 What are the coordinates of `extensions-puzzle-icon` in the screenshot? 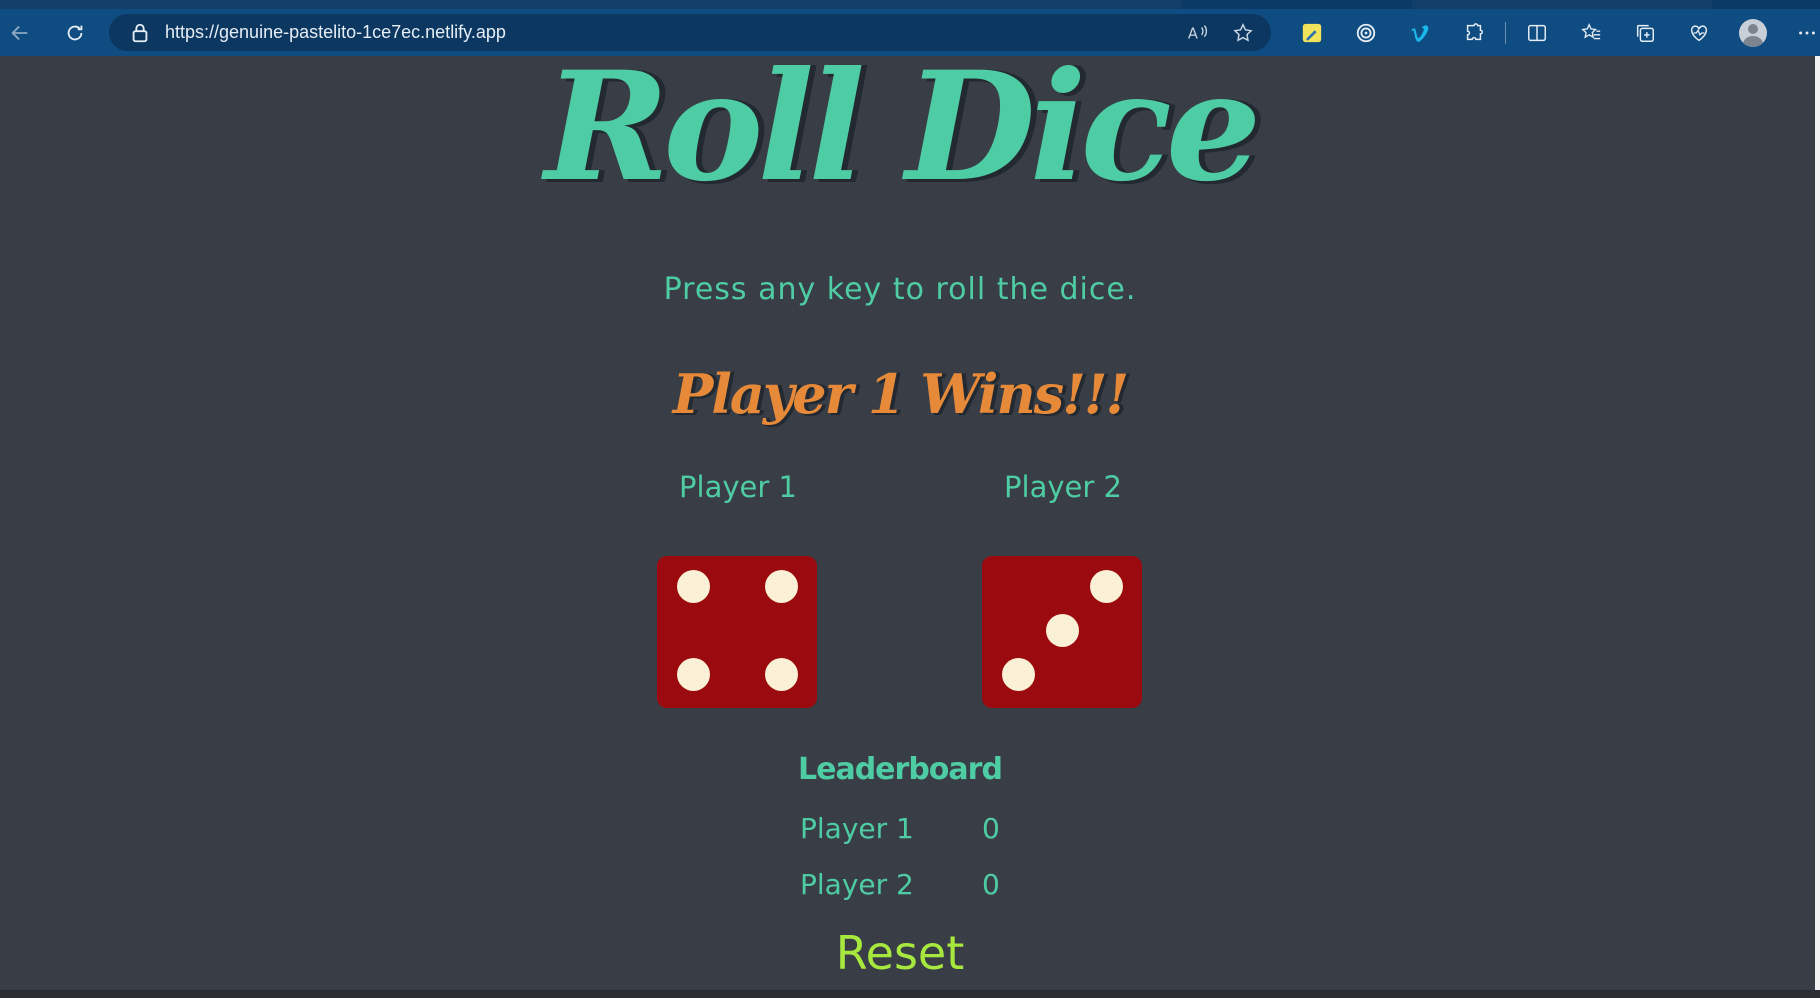 It's located at (1474, 33).